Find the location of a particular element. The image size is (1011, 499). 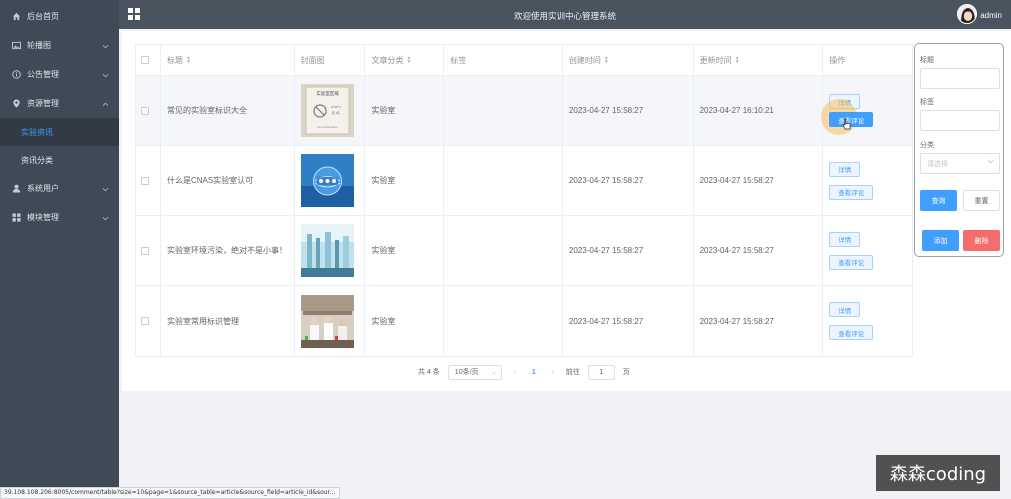

column-header-label: 标签 is located at coordinates (458, 60).